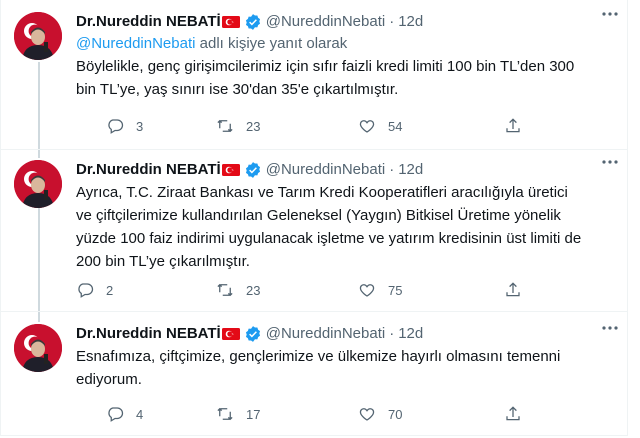 This screenshot has height=438, width=640. Describe the element at coordinates (140, 126) in the screenshot. I see `reply-count: 3` at that location.